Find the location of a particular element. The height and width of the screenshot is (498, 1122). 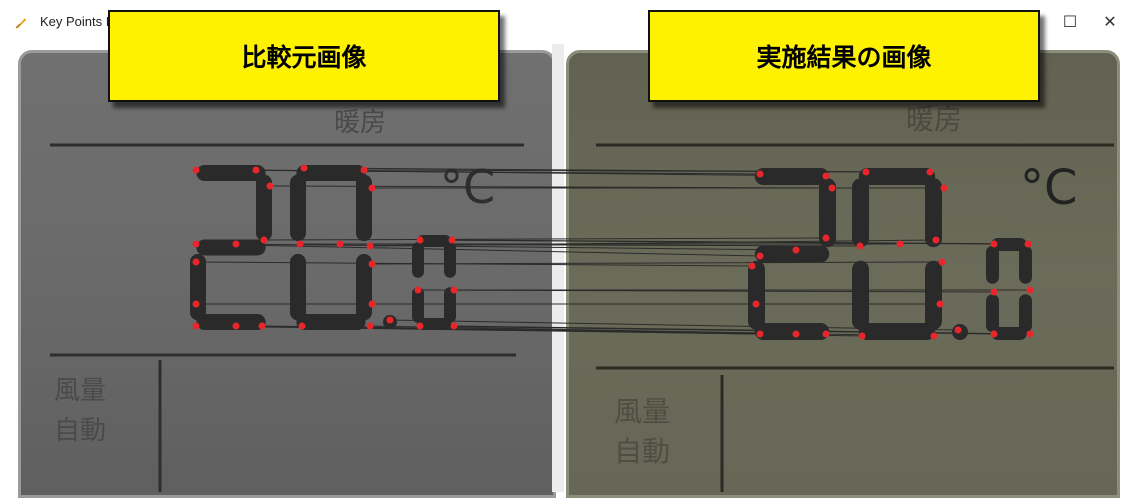

left-digit-2-seg-f is located at coordinates (298, 208).